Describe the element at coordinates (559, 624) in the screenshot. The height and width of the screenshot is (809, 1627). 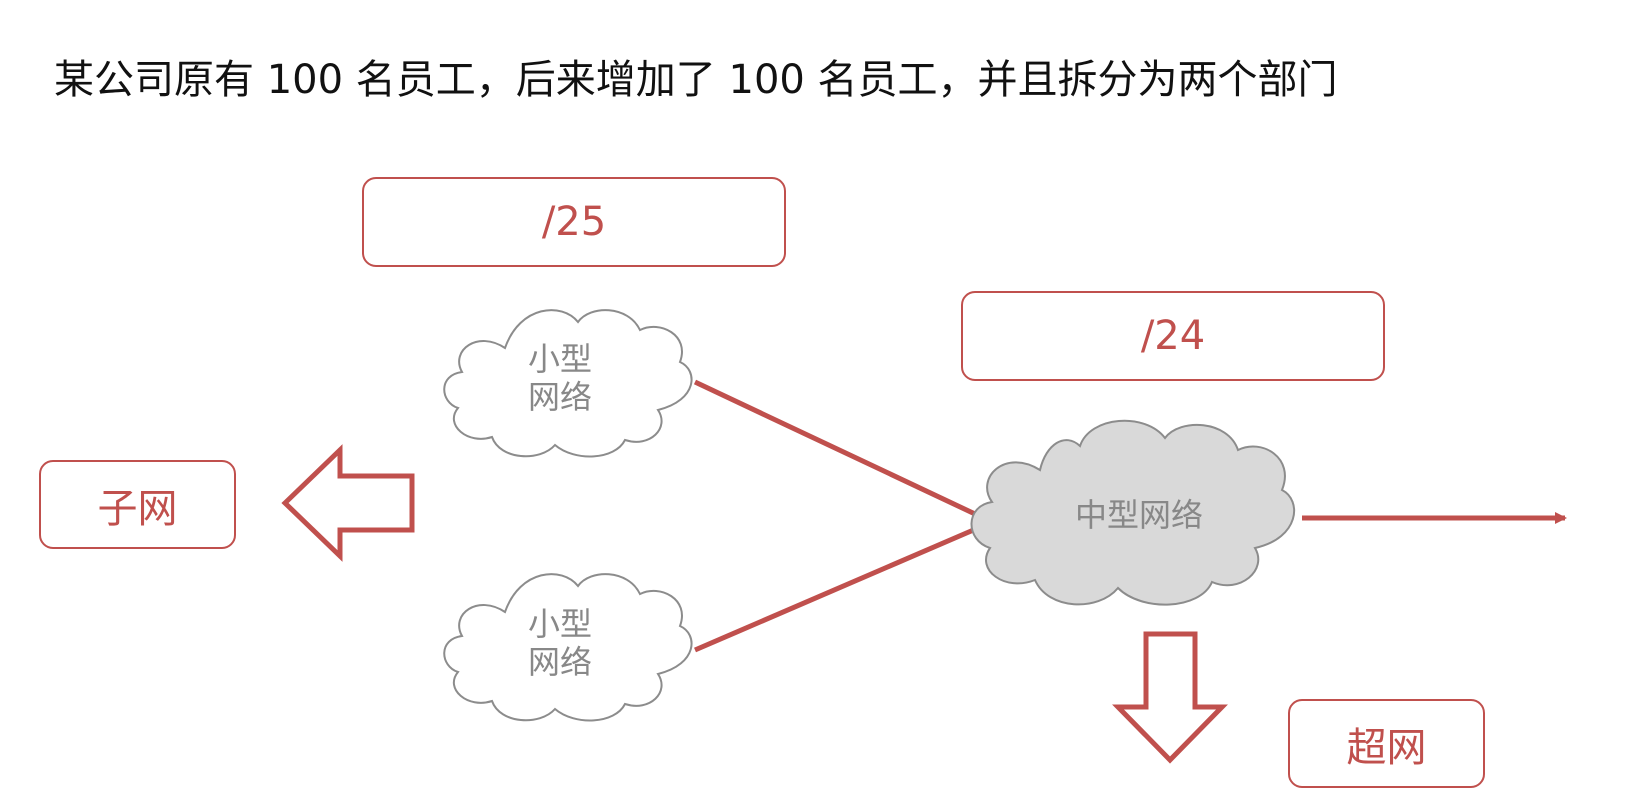
I see `small-network-label-bottom-line1: 小型` at that location.